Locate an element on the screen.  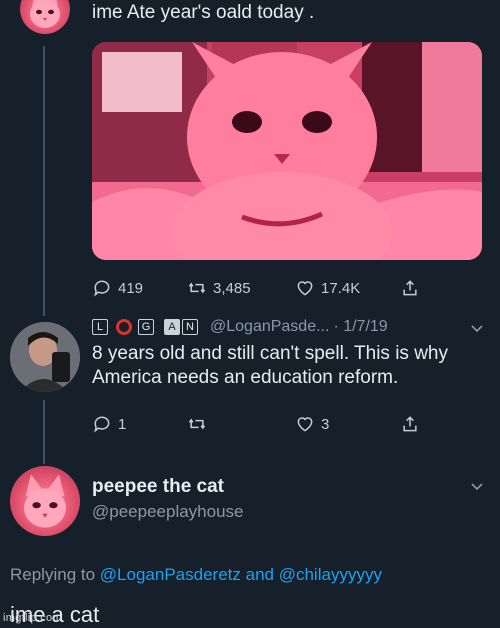
display-name: peepee the cat is located at coordinates (158, 487).